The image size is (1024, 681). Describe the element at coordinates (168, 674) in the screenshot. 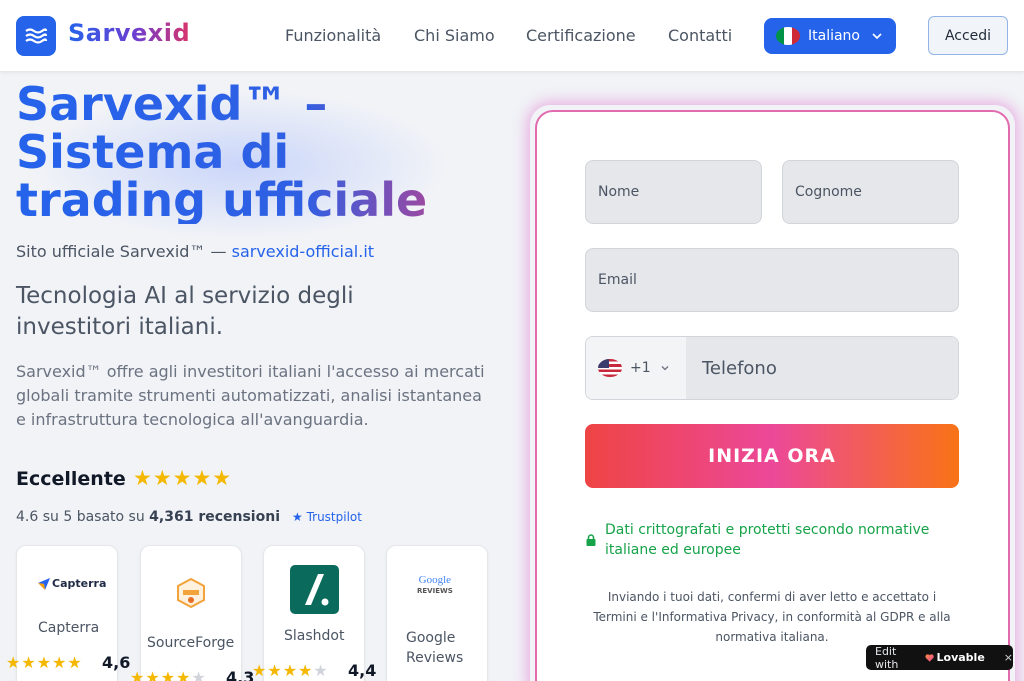

I see `sourceforge-stars: ★★★★★` at that location.